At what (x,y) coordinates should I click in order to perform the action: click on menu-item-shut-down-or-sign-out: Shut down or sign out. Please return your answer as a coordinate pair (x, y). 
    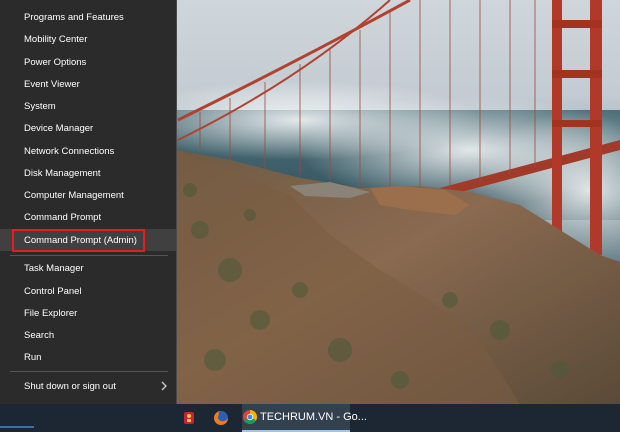
    Looking at the image, I should click on (88, 386).